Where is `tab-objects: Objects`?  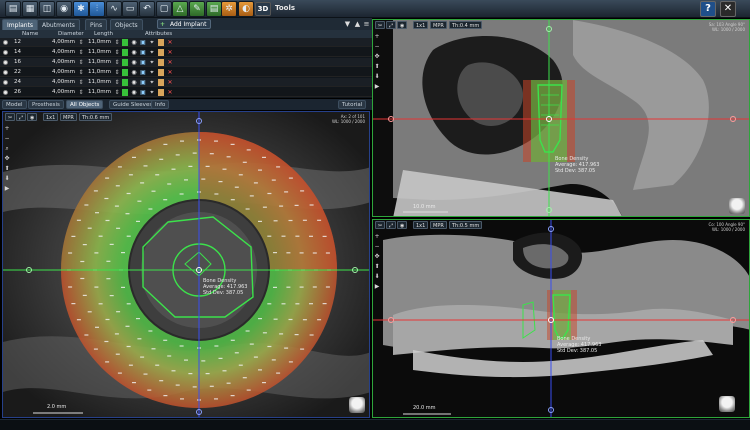
tab-objects: Objects is located at coordinates (126, 24).